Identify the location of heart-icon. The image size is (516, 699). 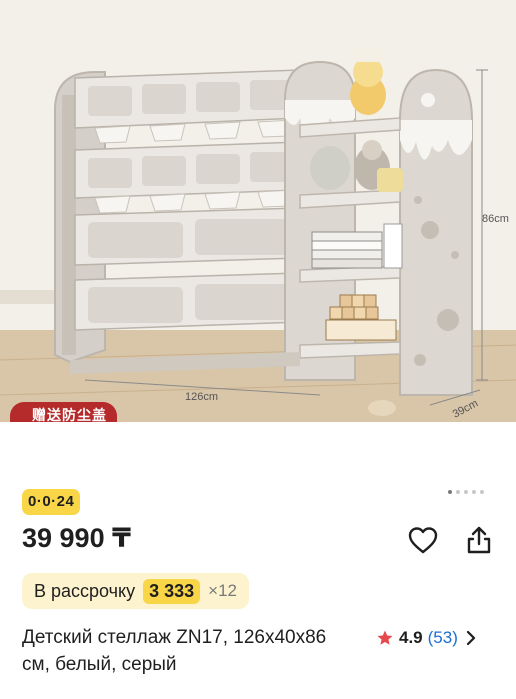
(423, 540).